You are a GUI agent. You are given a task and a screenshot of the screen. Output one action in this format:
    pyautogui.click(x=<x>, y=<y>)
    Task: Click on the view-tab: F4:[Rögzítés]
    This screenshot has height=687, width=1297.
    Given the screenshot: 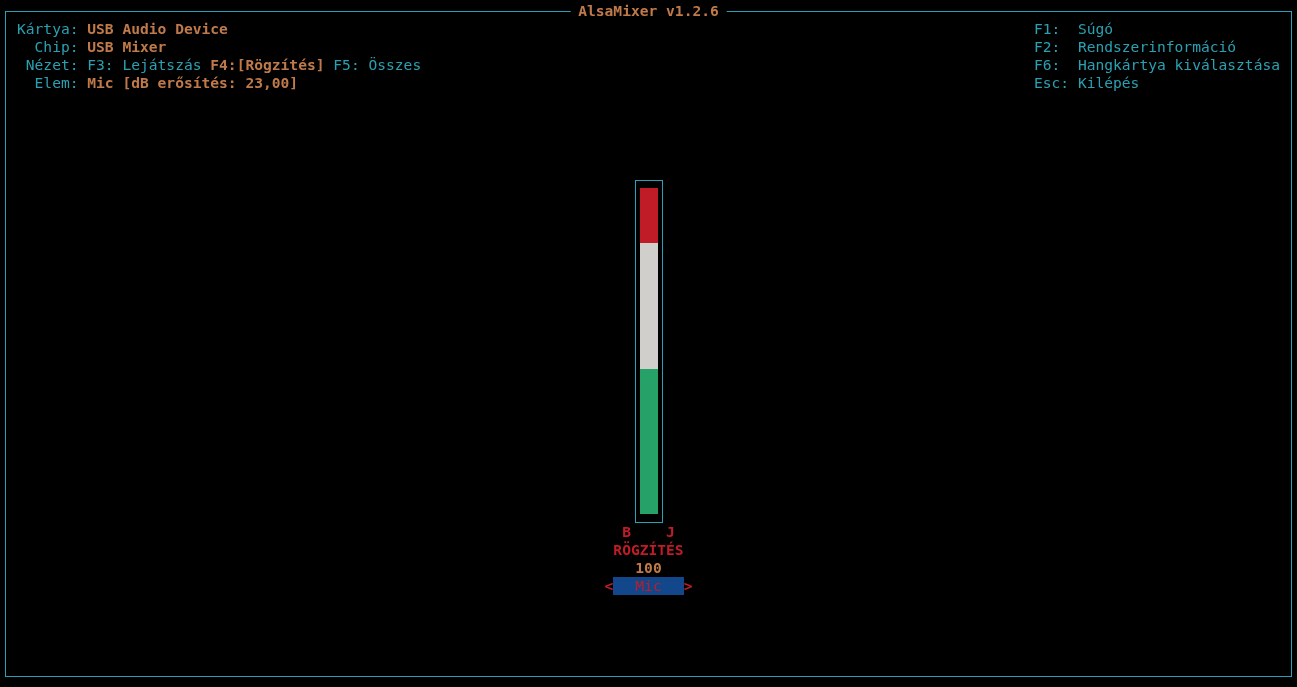 What is the action you would take?
    pyautogui.click(x=267, y=64)
    